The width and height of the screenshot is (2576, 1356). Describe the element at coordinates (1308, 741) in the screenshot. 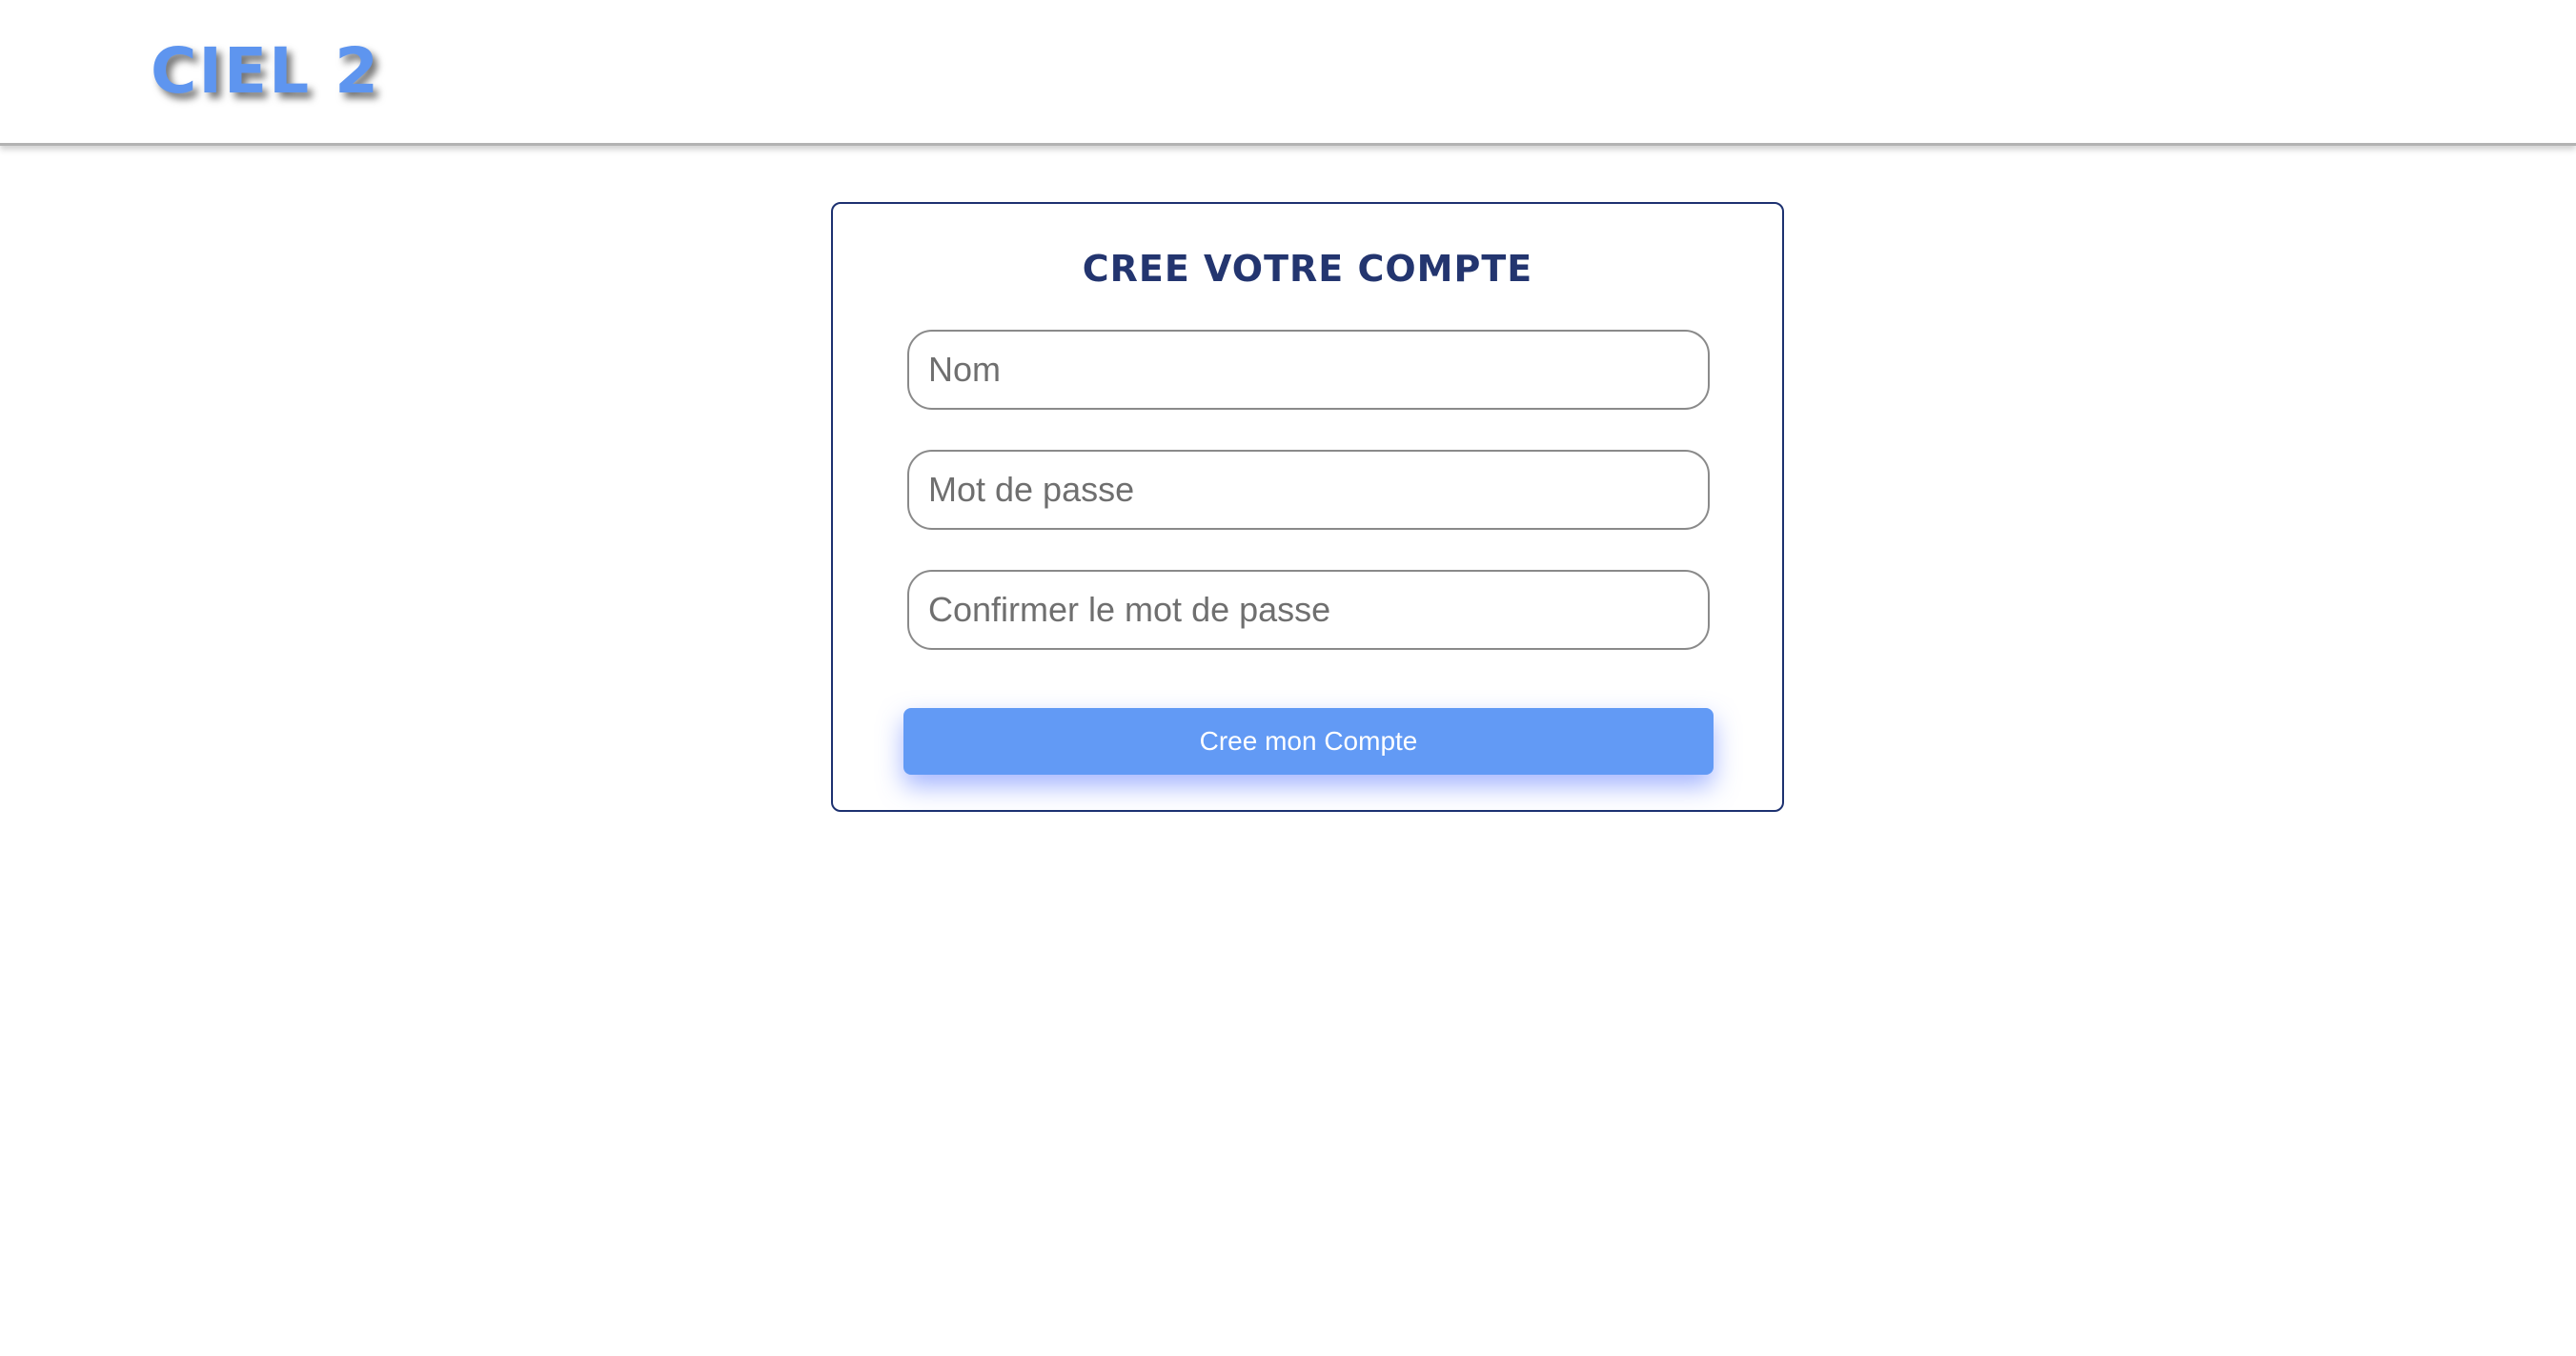

I see `create-account-button: Cree mon Compte` at that location.